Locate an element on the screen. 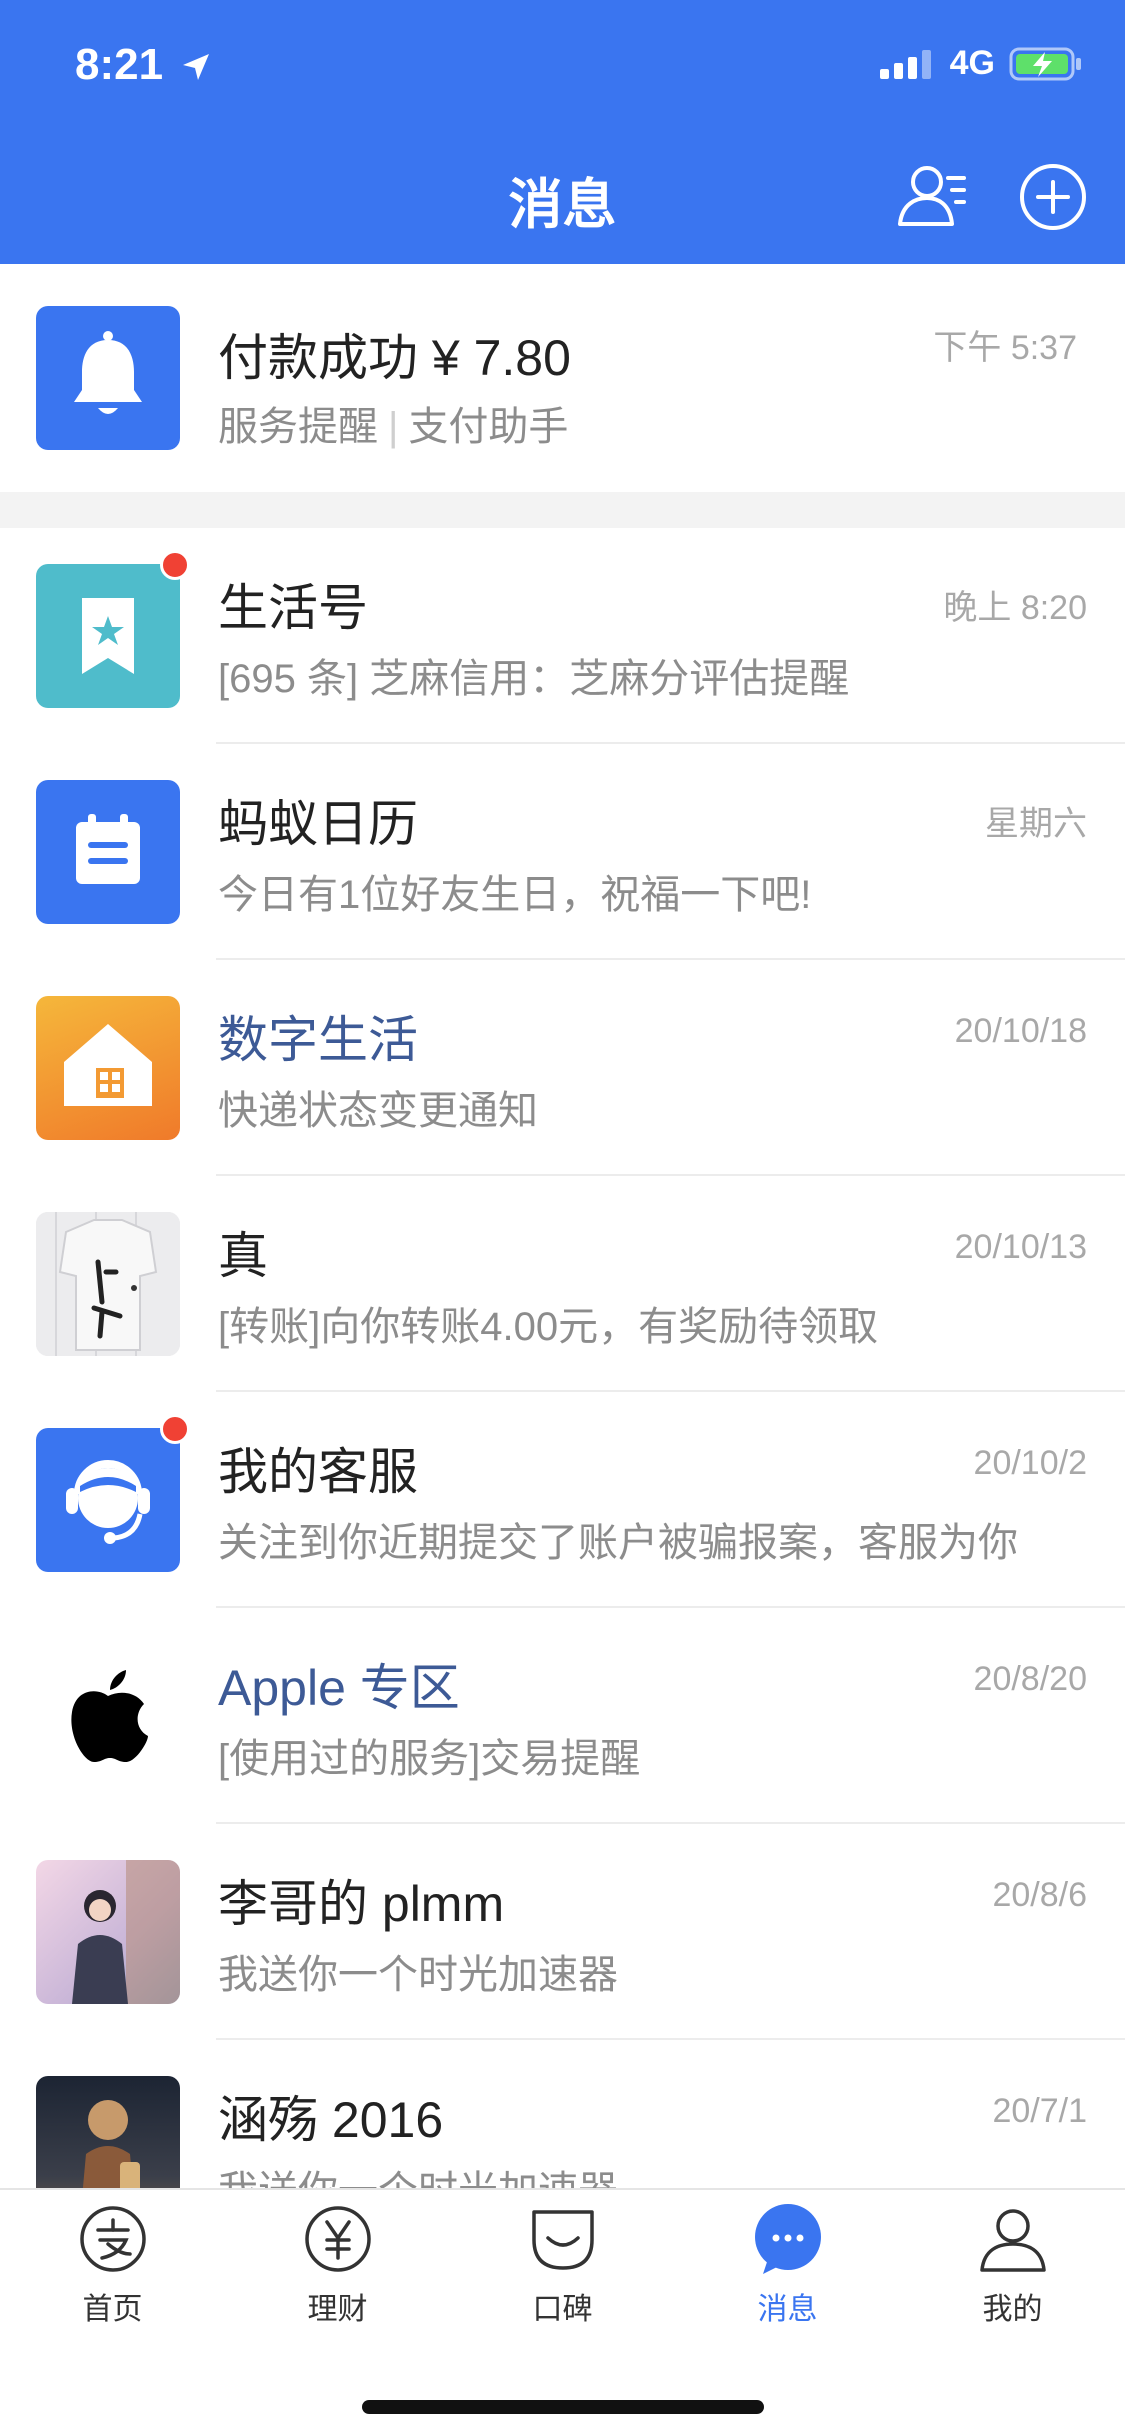  signal-icon is located at coordinates (905, 64).